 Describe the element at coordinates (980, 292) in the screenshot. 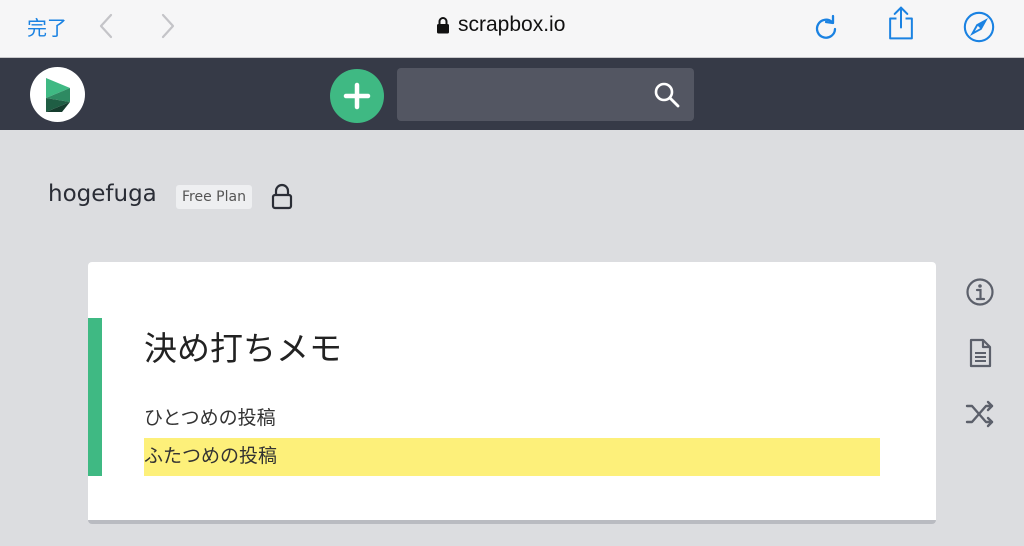

I see `info-icon` at that location.